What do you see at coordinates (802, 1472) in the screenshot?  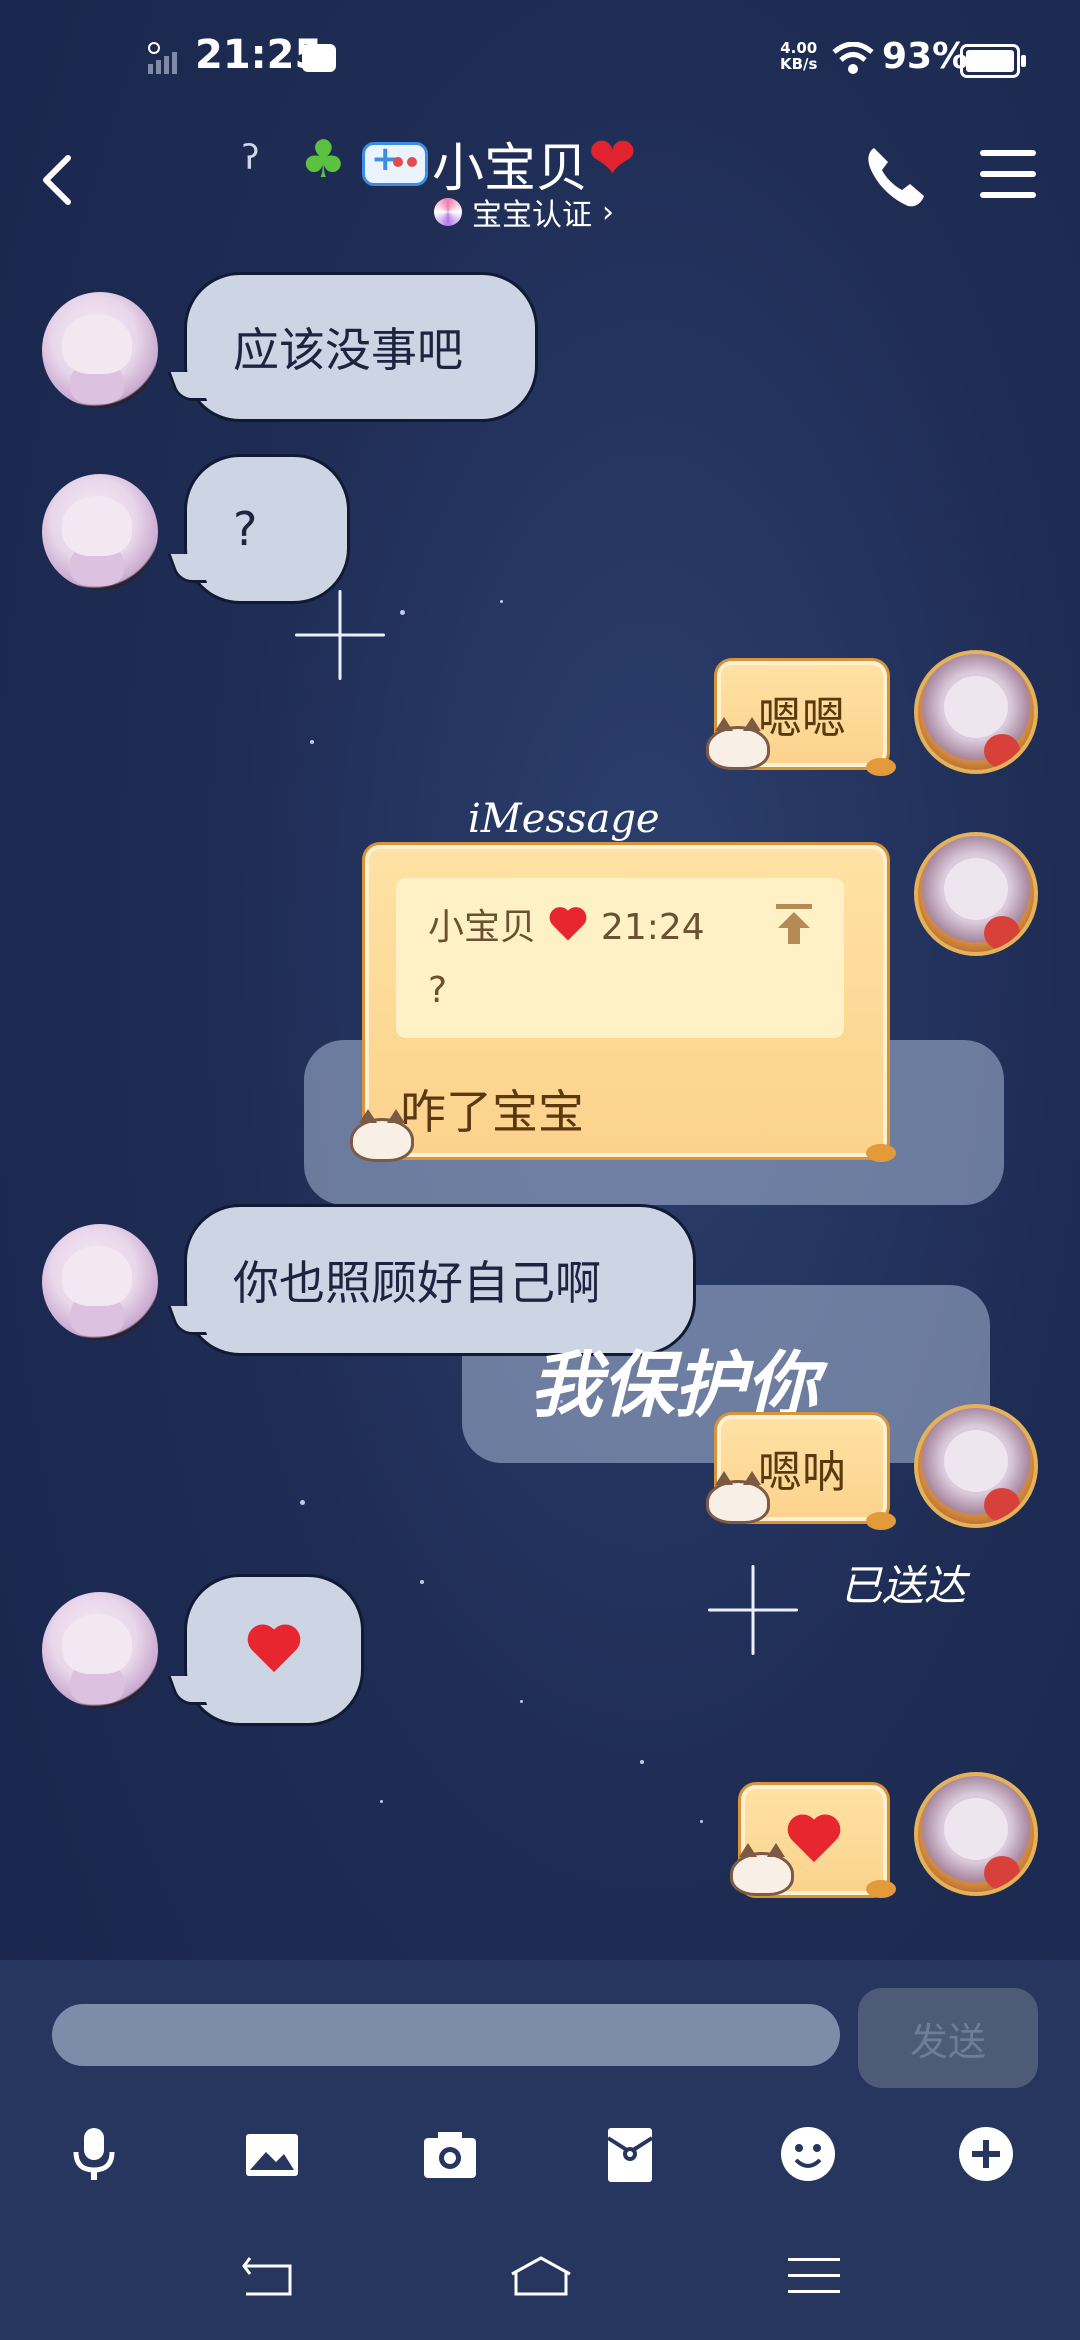 I see `message-text: 嗯呐` at bounding box center [802, 1472].